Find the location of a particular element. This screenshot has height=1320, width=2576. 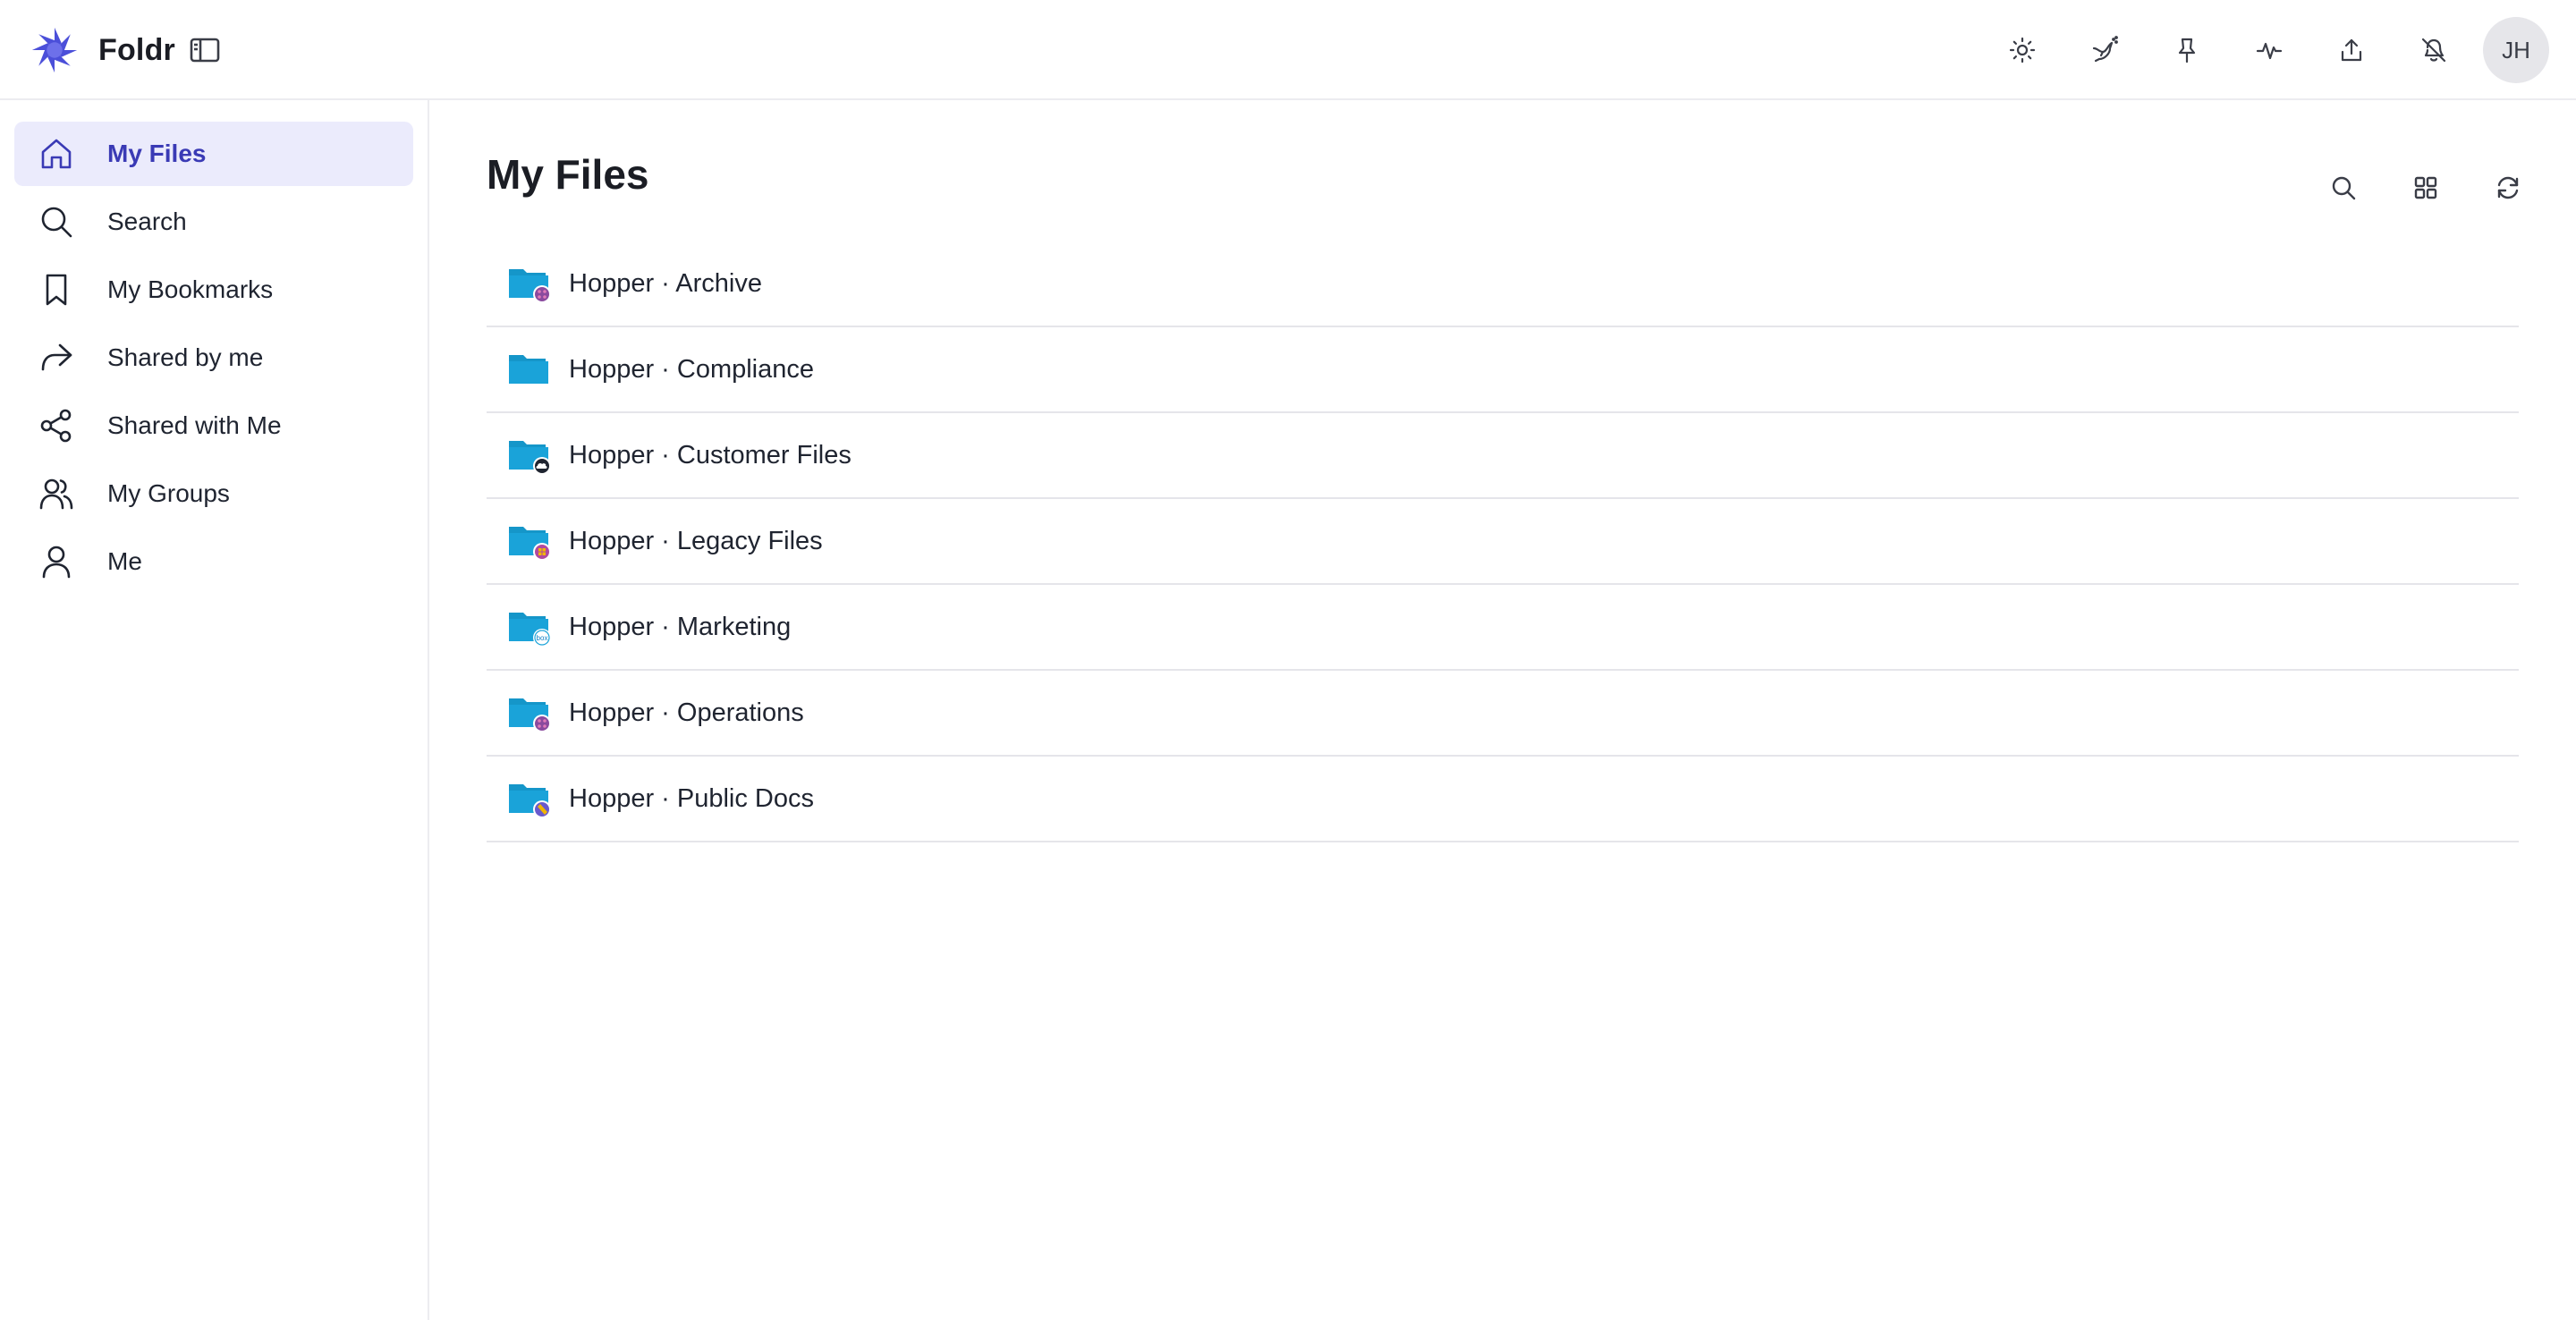

sidebar-item-label: My Groups is located at coordinates (168, 493).